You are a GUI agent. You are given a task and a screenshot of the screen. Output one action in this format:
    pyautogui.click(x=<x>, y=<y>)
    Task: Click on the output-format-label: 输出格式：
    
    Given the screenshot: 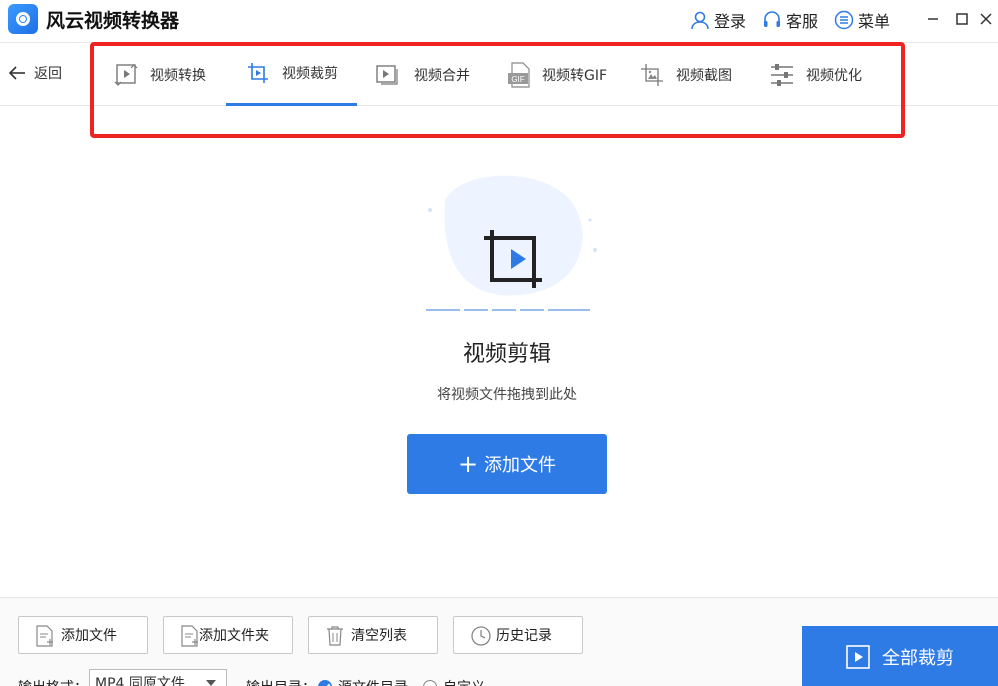 What is the action you would take?
    pyautogui.click(x=53, y=681)
    